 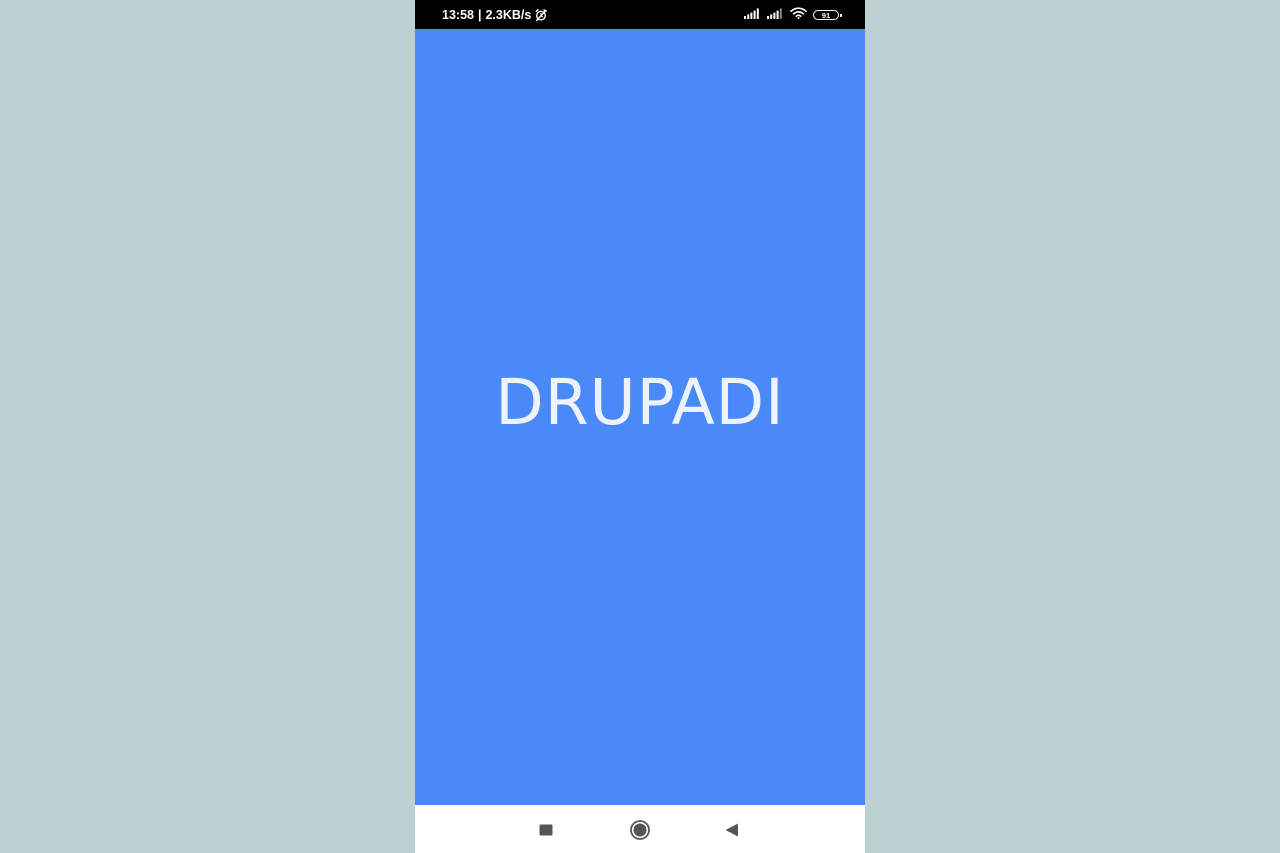 I want to click on recents-button, so click(x=546, y=830).